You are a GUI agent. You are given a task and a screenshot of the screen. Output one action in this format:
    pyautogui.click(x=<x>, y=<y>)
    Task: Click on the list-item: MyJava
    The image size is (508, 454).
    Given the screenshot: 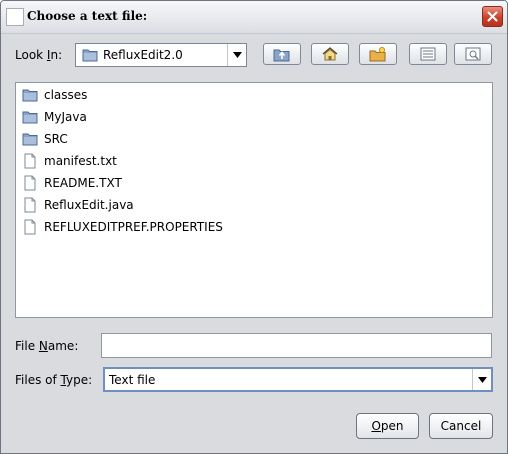 What is the action you would take?
    pyautogui.click(x=54, y=117)
    